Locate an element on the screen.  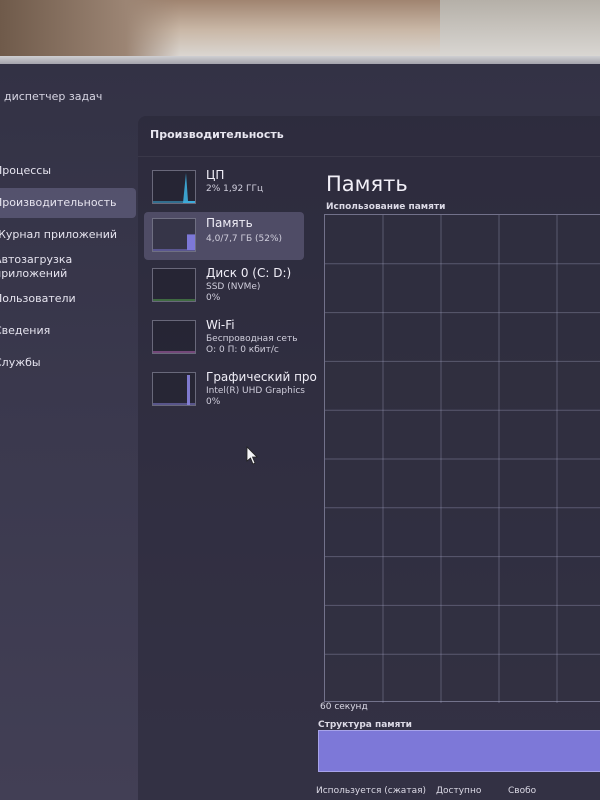
device-title: Wi-Fi is located at coordinates (220, 325).